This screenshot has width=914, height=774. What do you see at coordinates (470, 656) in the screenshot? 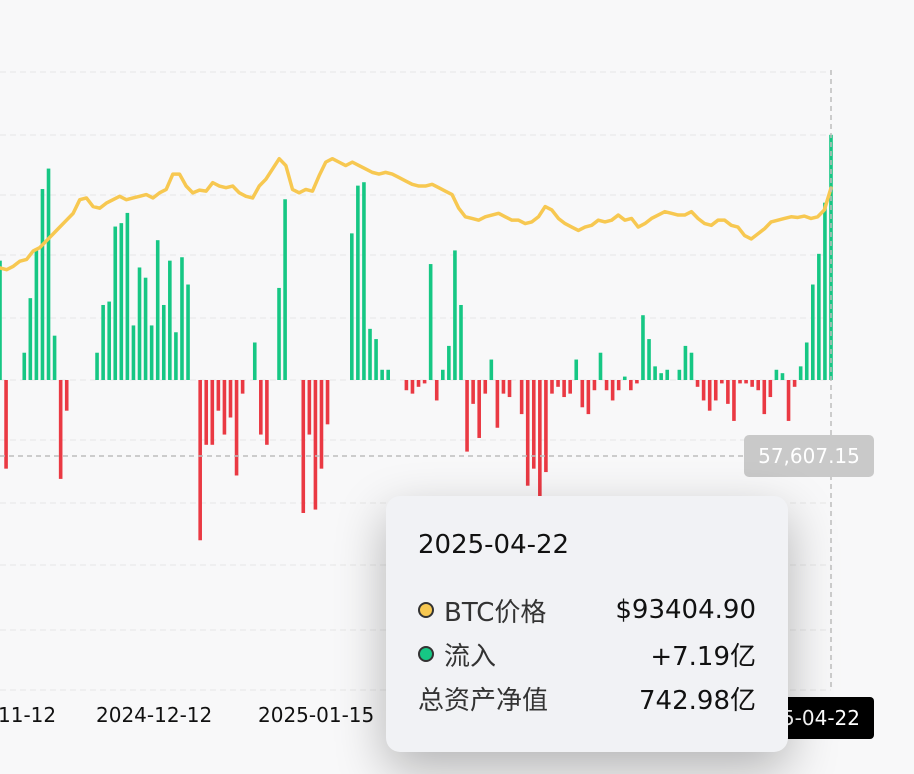
I see `tooltip-label: 流入` at bounding box center [470, 656].